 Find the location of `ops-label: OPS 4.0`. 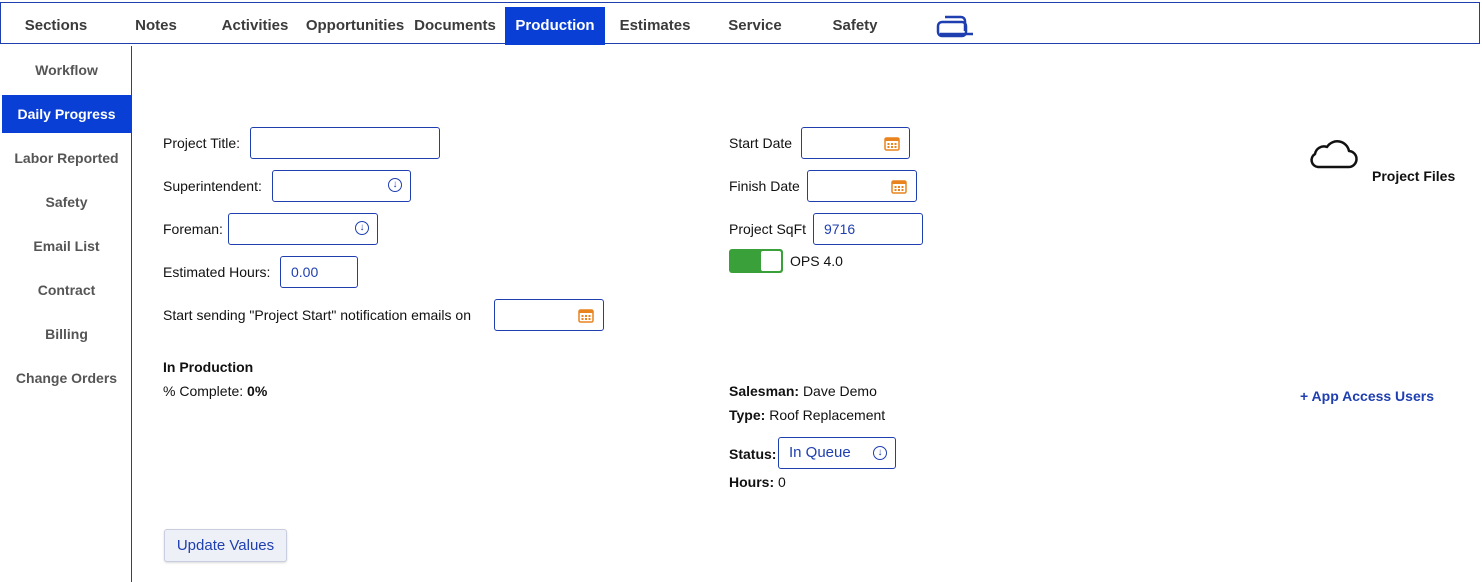

ops-label: OPS 4.0 is located at coordinates (816, 261).